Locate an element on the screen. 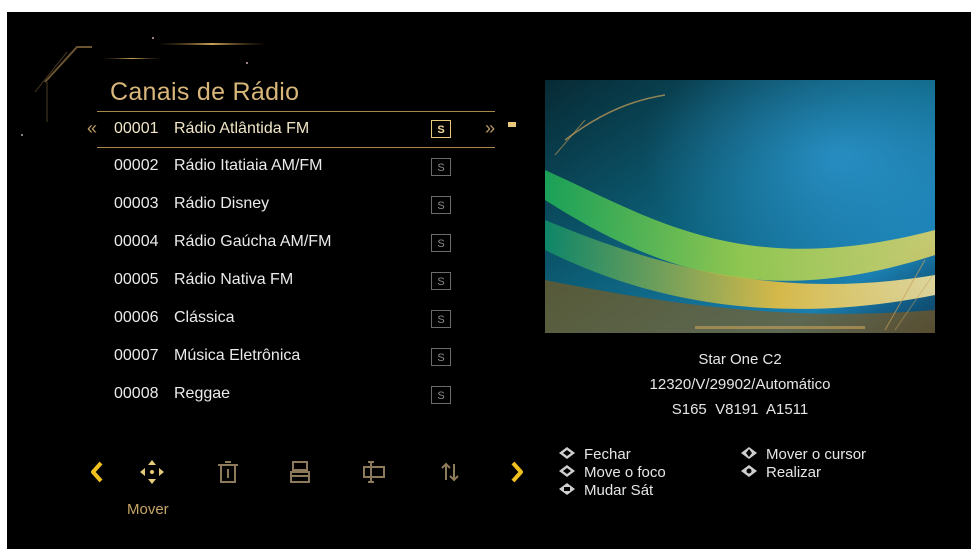 This screenshot has width=971, height=549. selection-marker is located at coordinates (512, 124).